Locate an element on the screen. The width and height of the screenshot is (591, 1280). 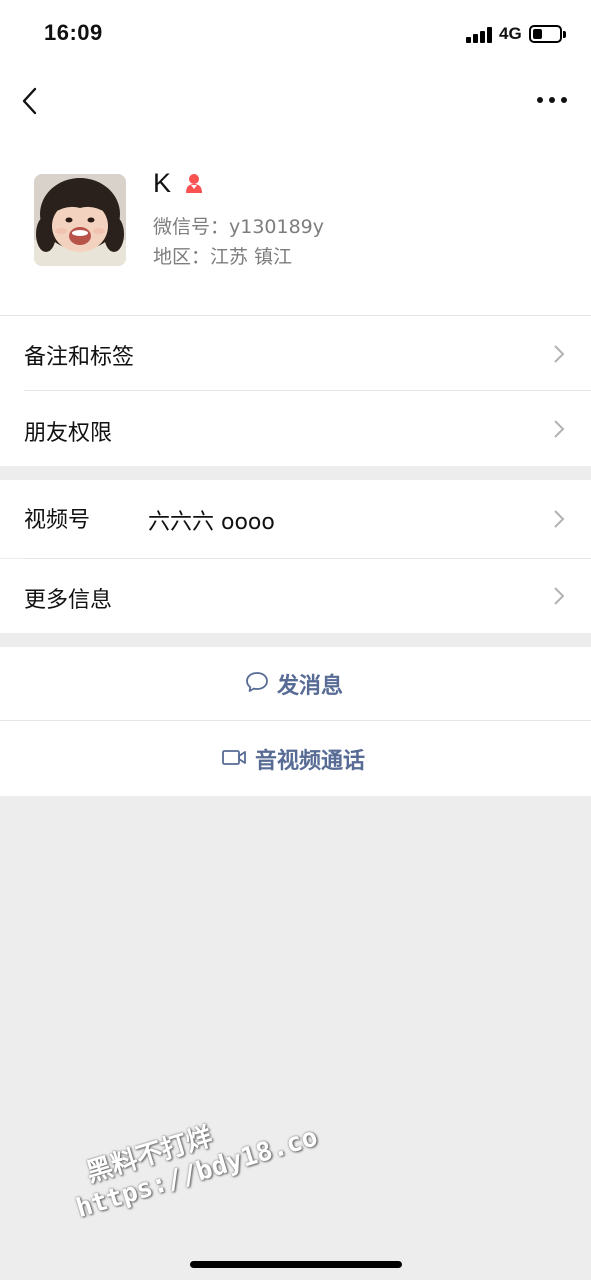
avatar is located at coordinates (80, 220).